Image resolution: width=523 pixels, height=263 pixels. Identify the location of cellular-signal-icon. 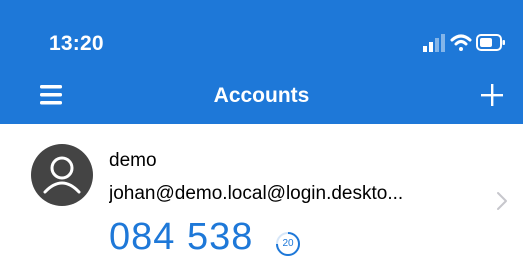
(434, 43).